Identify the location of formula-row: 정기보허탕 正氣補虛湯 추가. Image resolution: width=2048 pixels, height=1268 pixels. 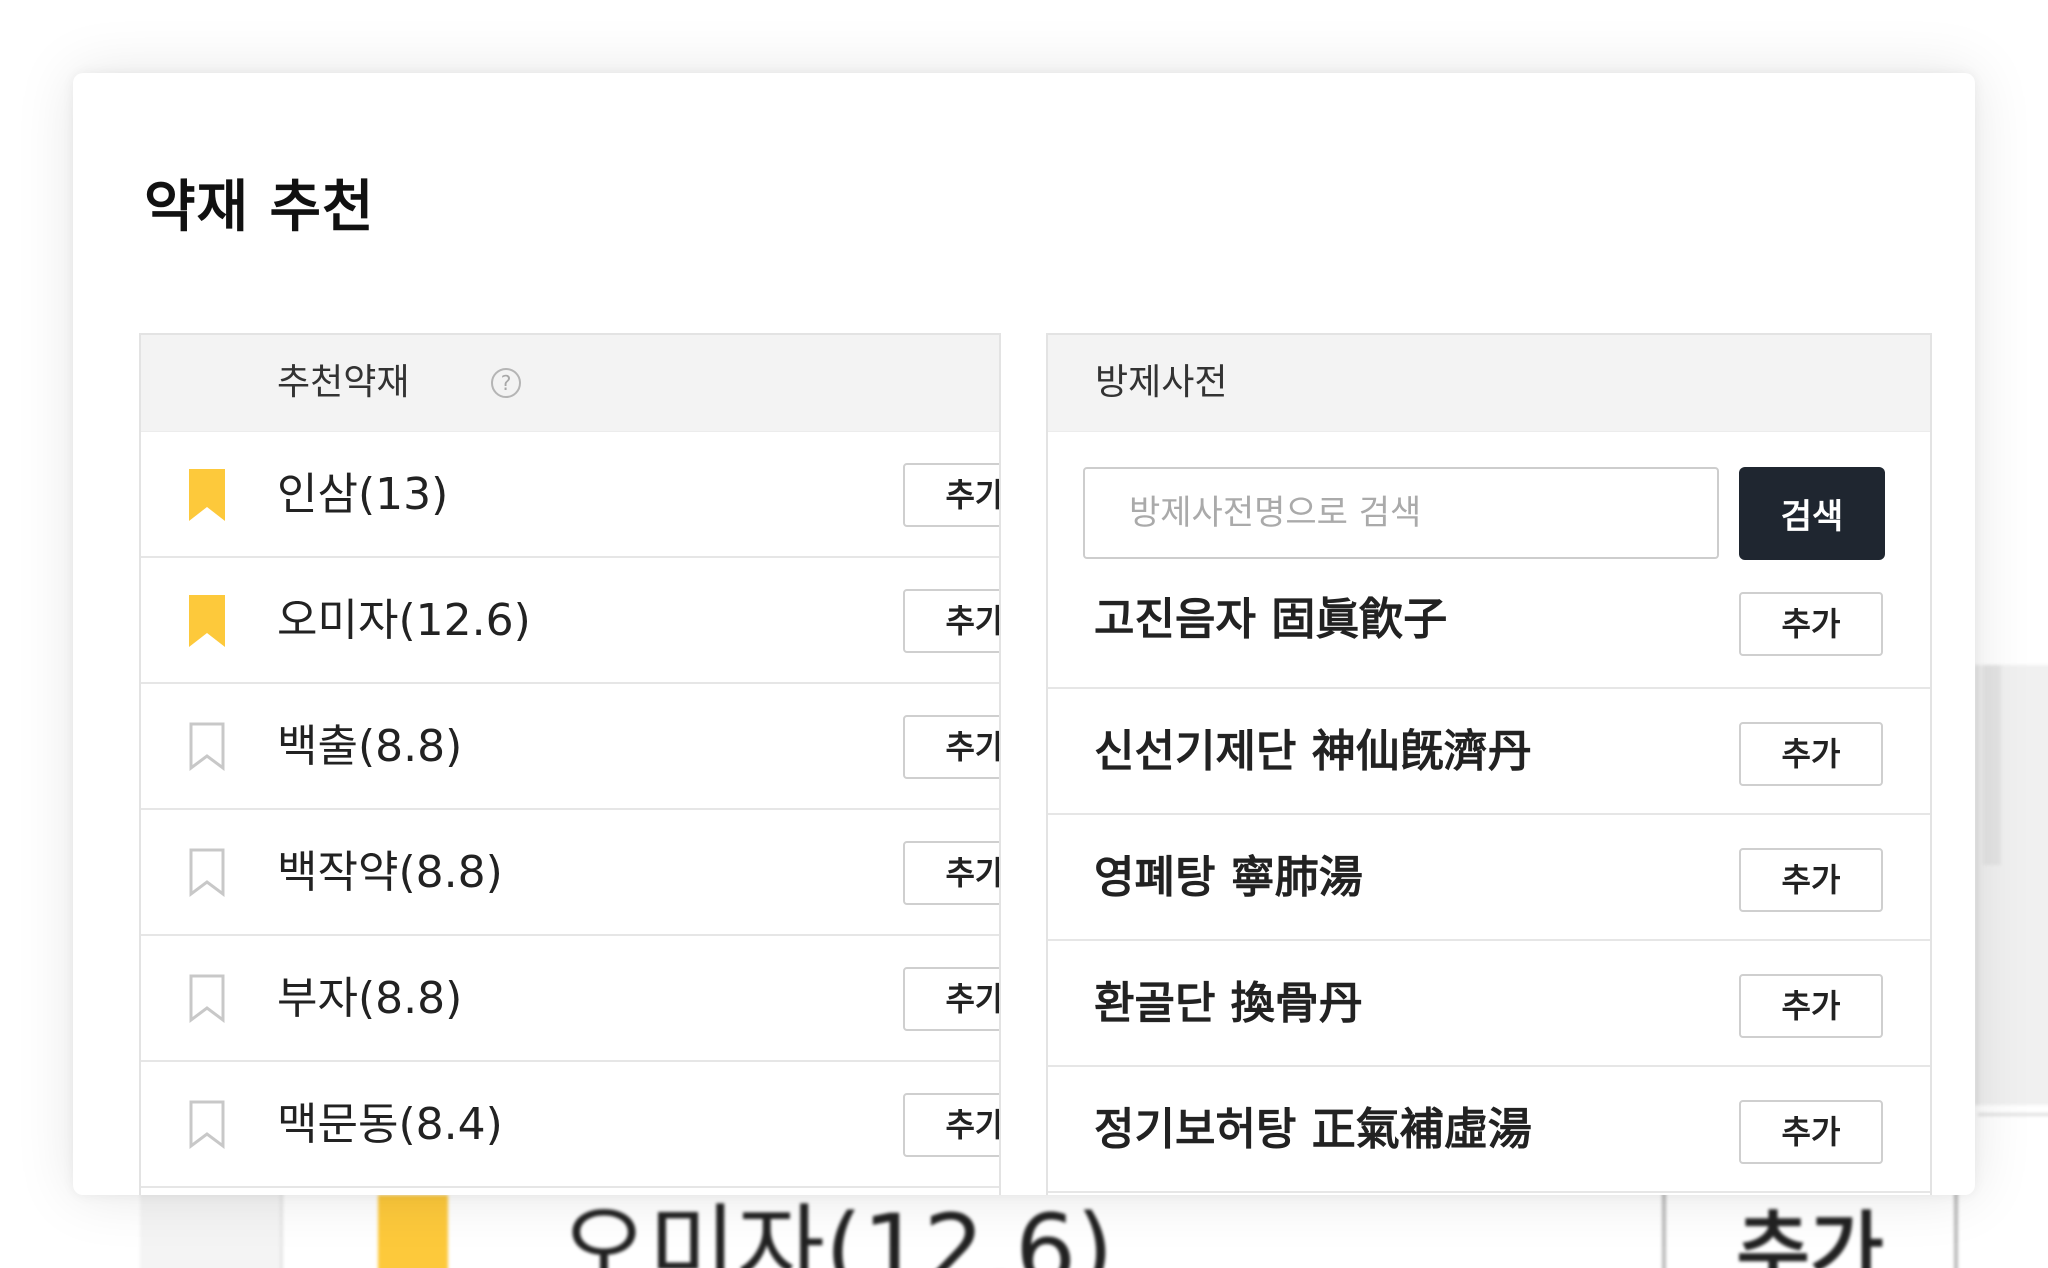
(1489, 1130).